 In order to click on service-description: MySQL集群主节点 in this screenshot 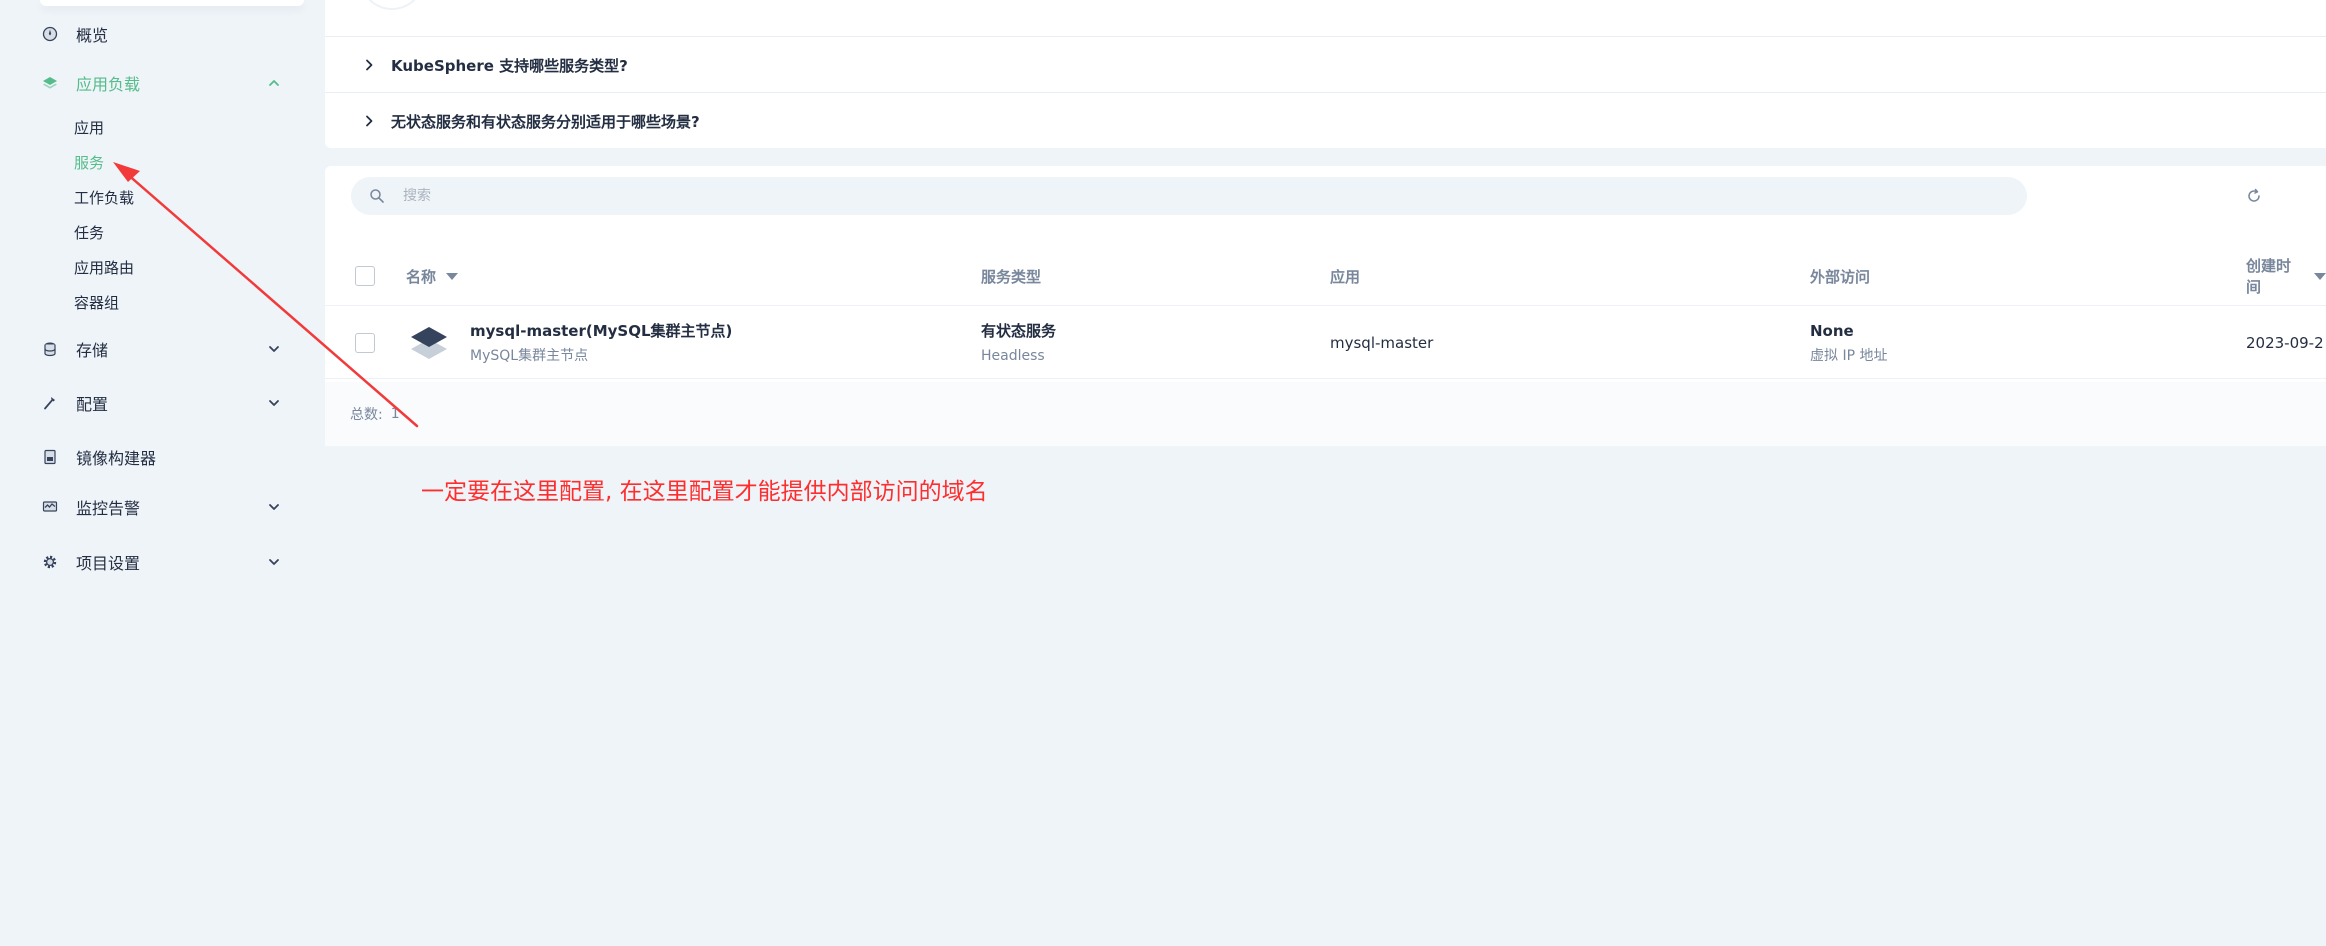, I will do `click(529, 355)`.